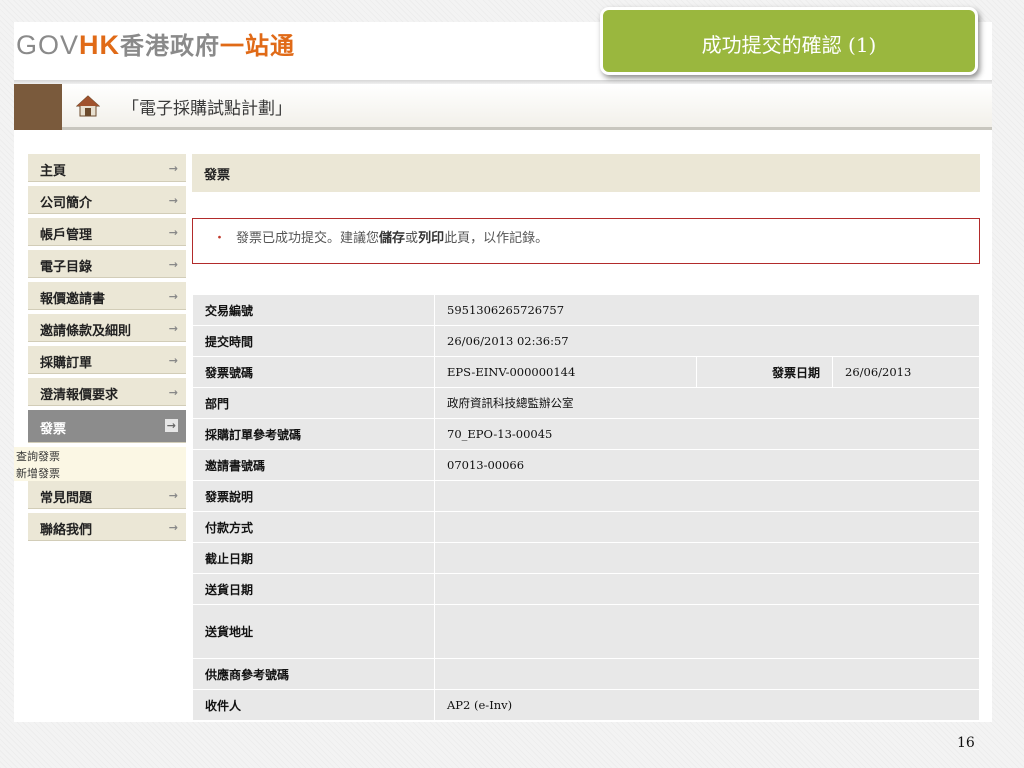 The height and width of the screenshot is (768, 1024). What do you see at coordinates (707, 403) in the screenshot?
I see `field-value: 政府資訊科技總監辦公室` at bounding box center [707, 403].